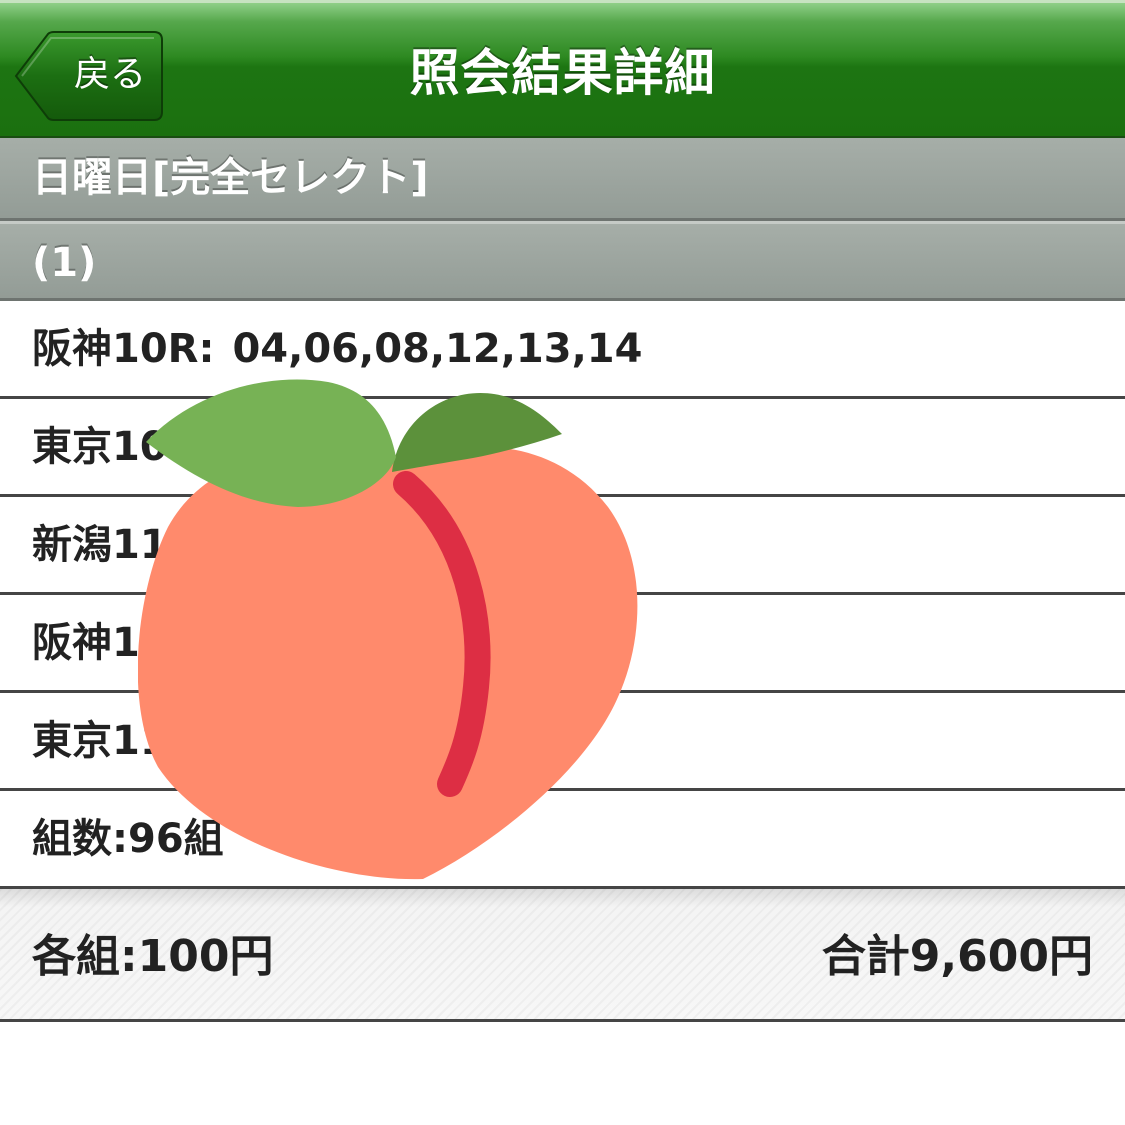 Image resolution: width=1125 pixels, height=1125 pixels. I want to click on race-row: 阪神1, so click(562, 644).